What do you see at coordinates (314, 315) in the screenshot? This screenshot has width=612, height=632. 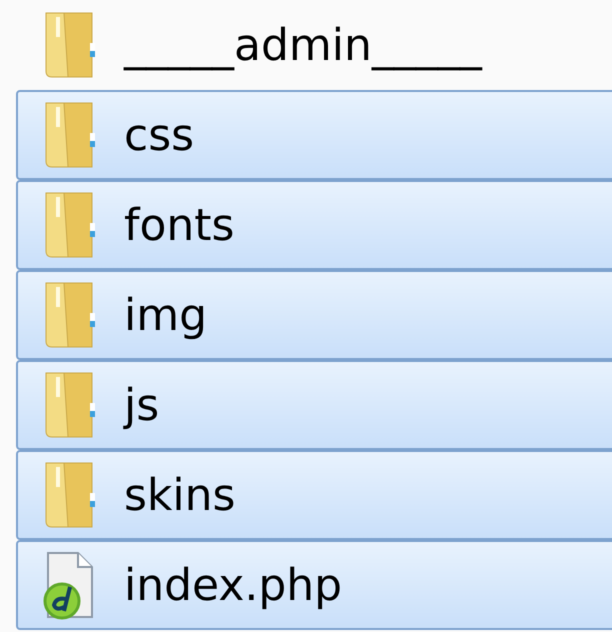 I see `file-row: img` at bounding box center [314, 315].